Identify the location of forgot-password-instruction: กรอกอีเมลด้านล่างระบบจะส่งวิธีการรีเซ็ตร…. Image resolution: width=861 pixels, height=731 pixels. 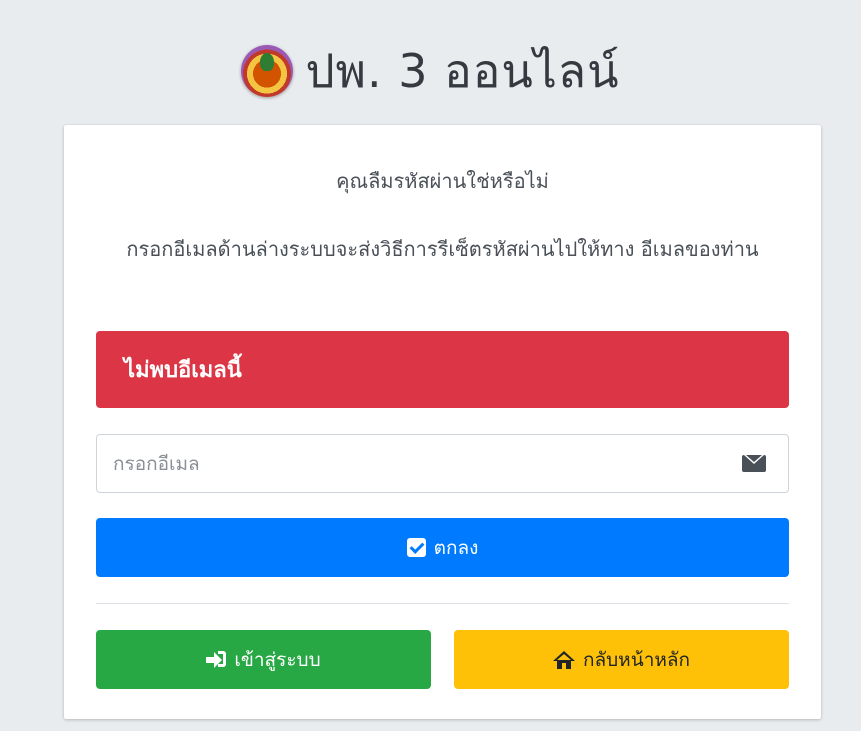
(442, 249).